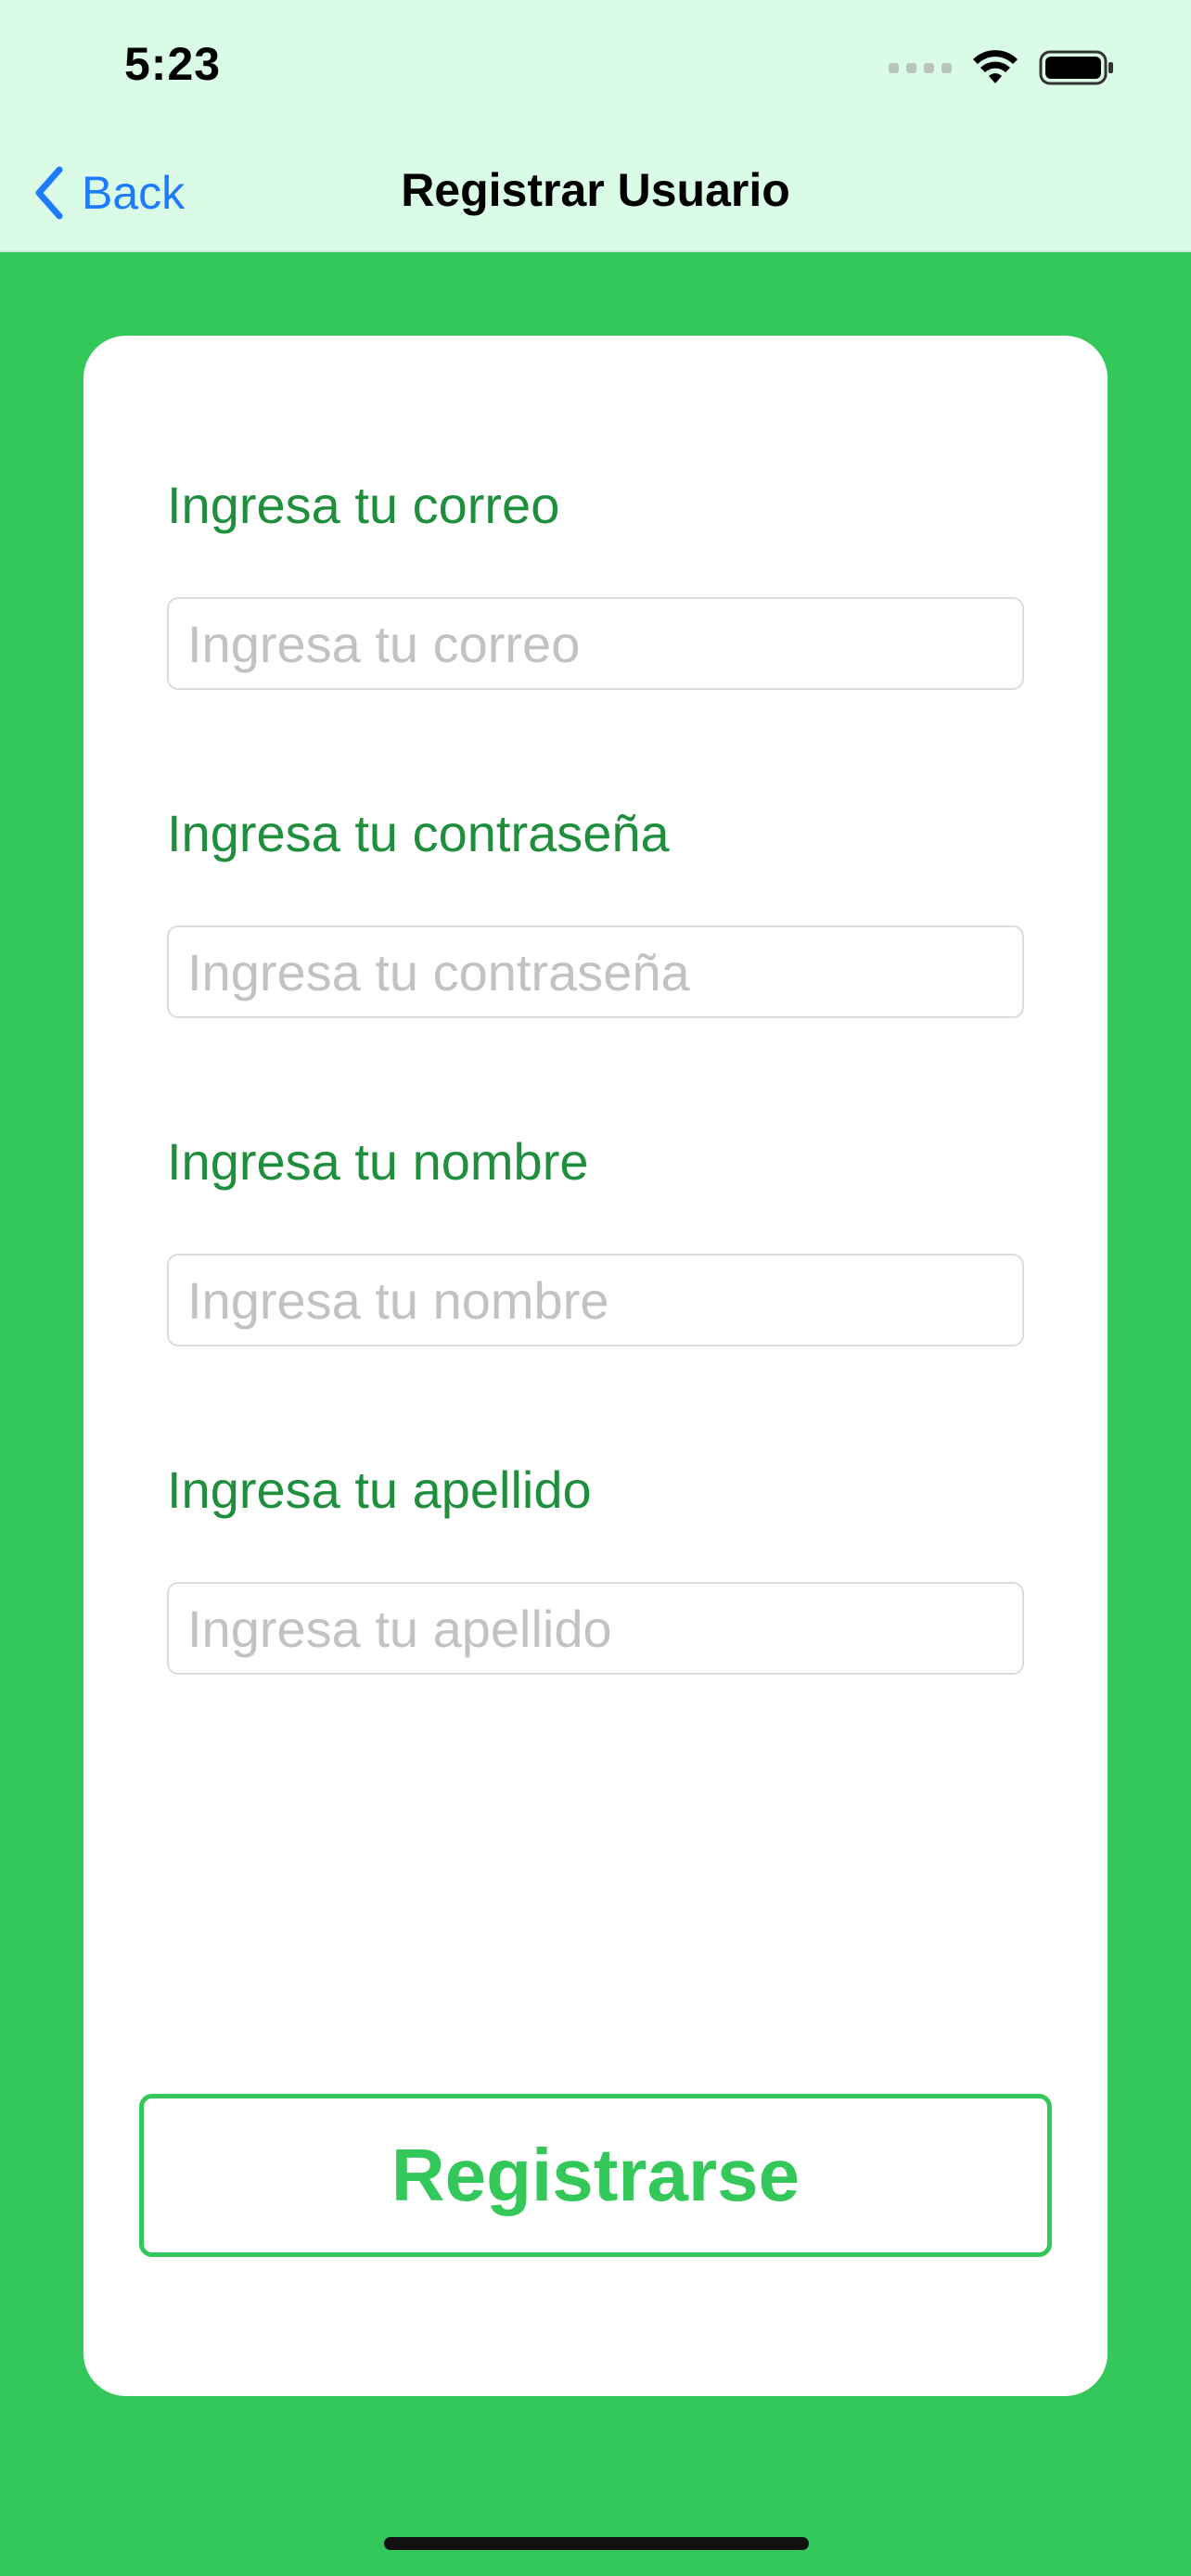 This screenshot has width=1191, height=2576. Describe the element at coordinates (595, 1300) in the screenshot. I see `first-name-field` at that location.